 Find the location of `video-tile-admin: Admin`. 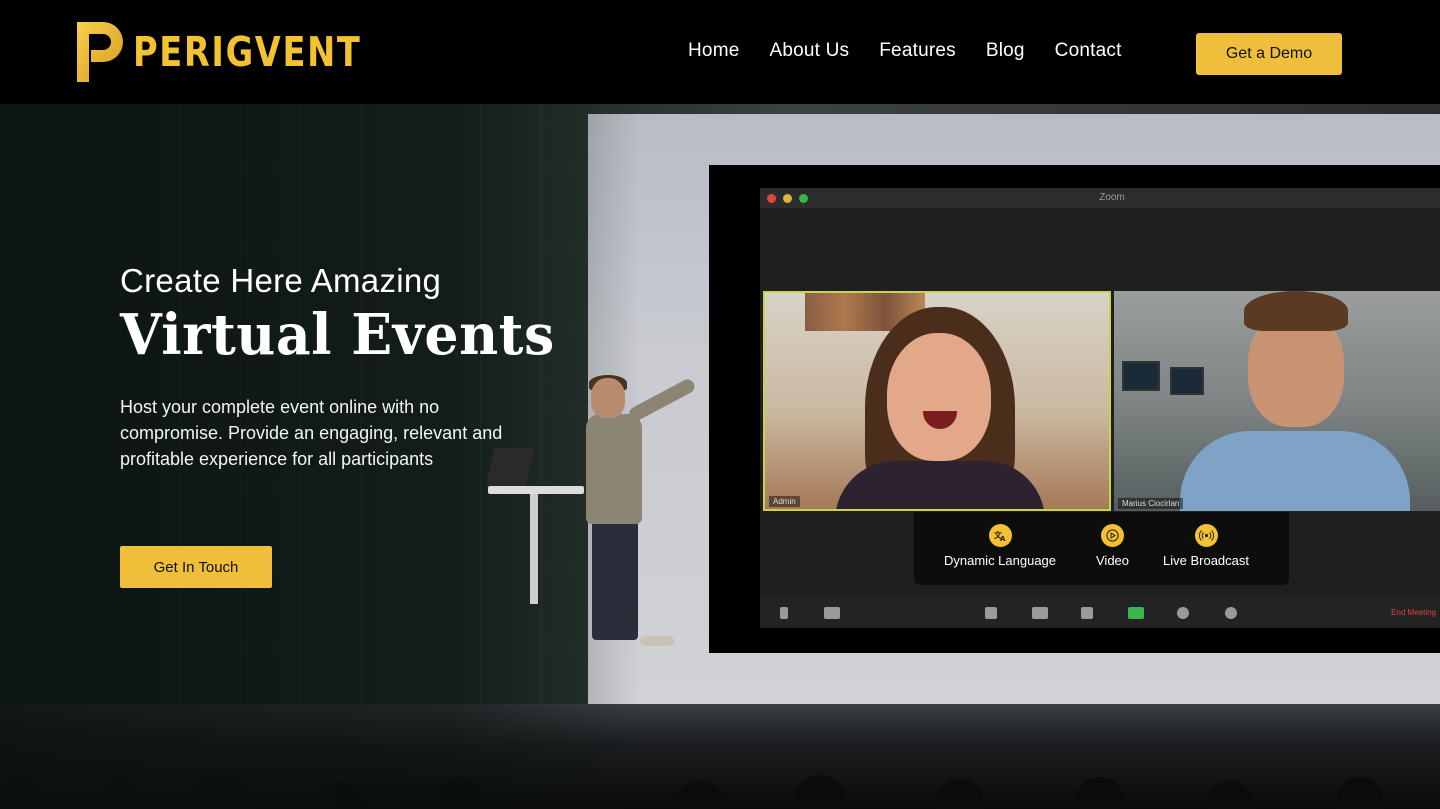

video-tile-admin: Admin is located at coordinates (937, 401).